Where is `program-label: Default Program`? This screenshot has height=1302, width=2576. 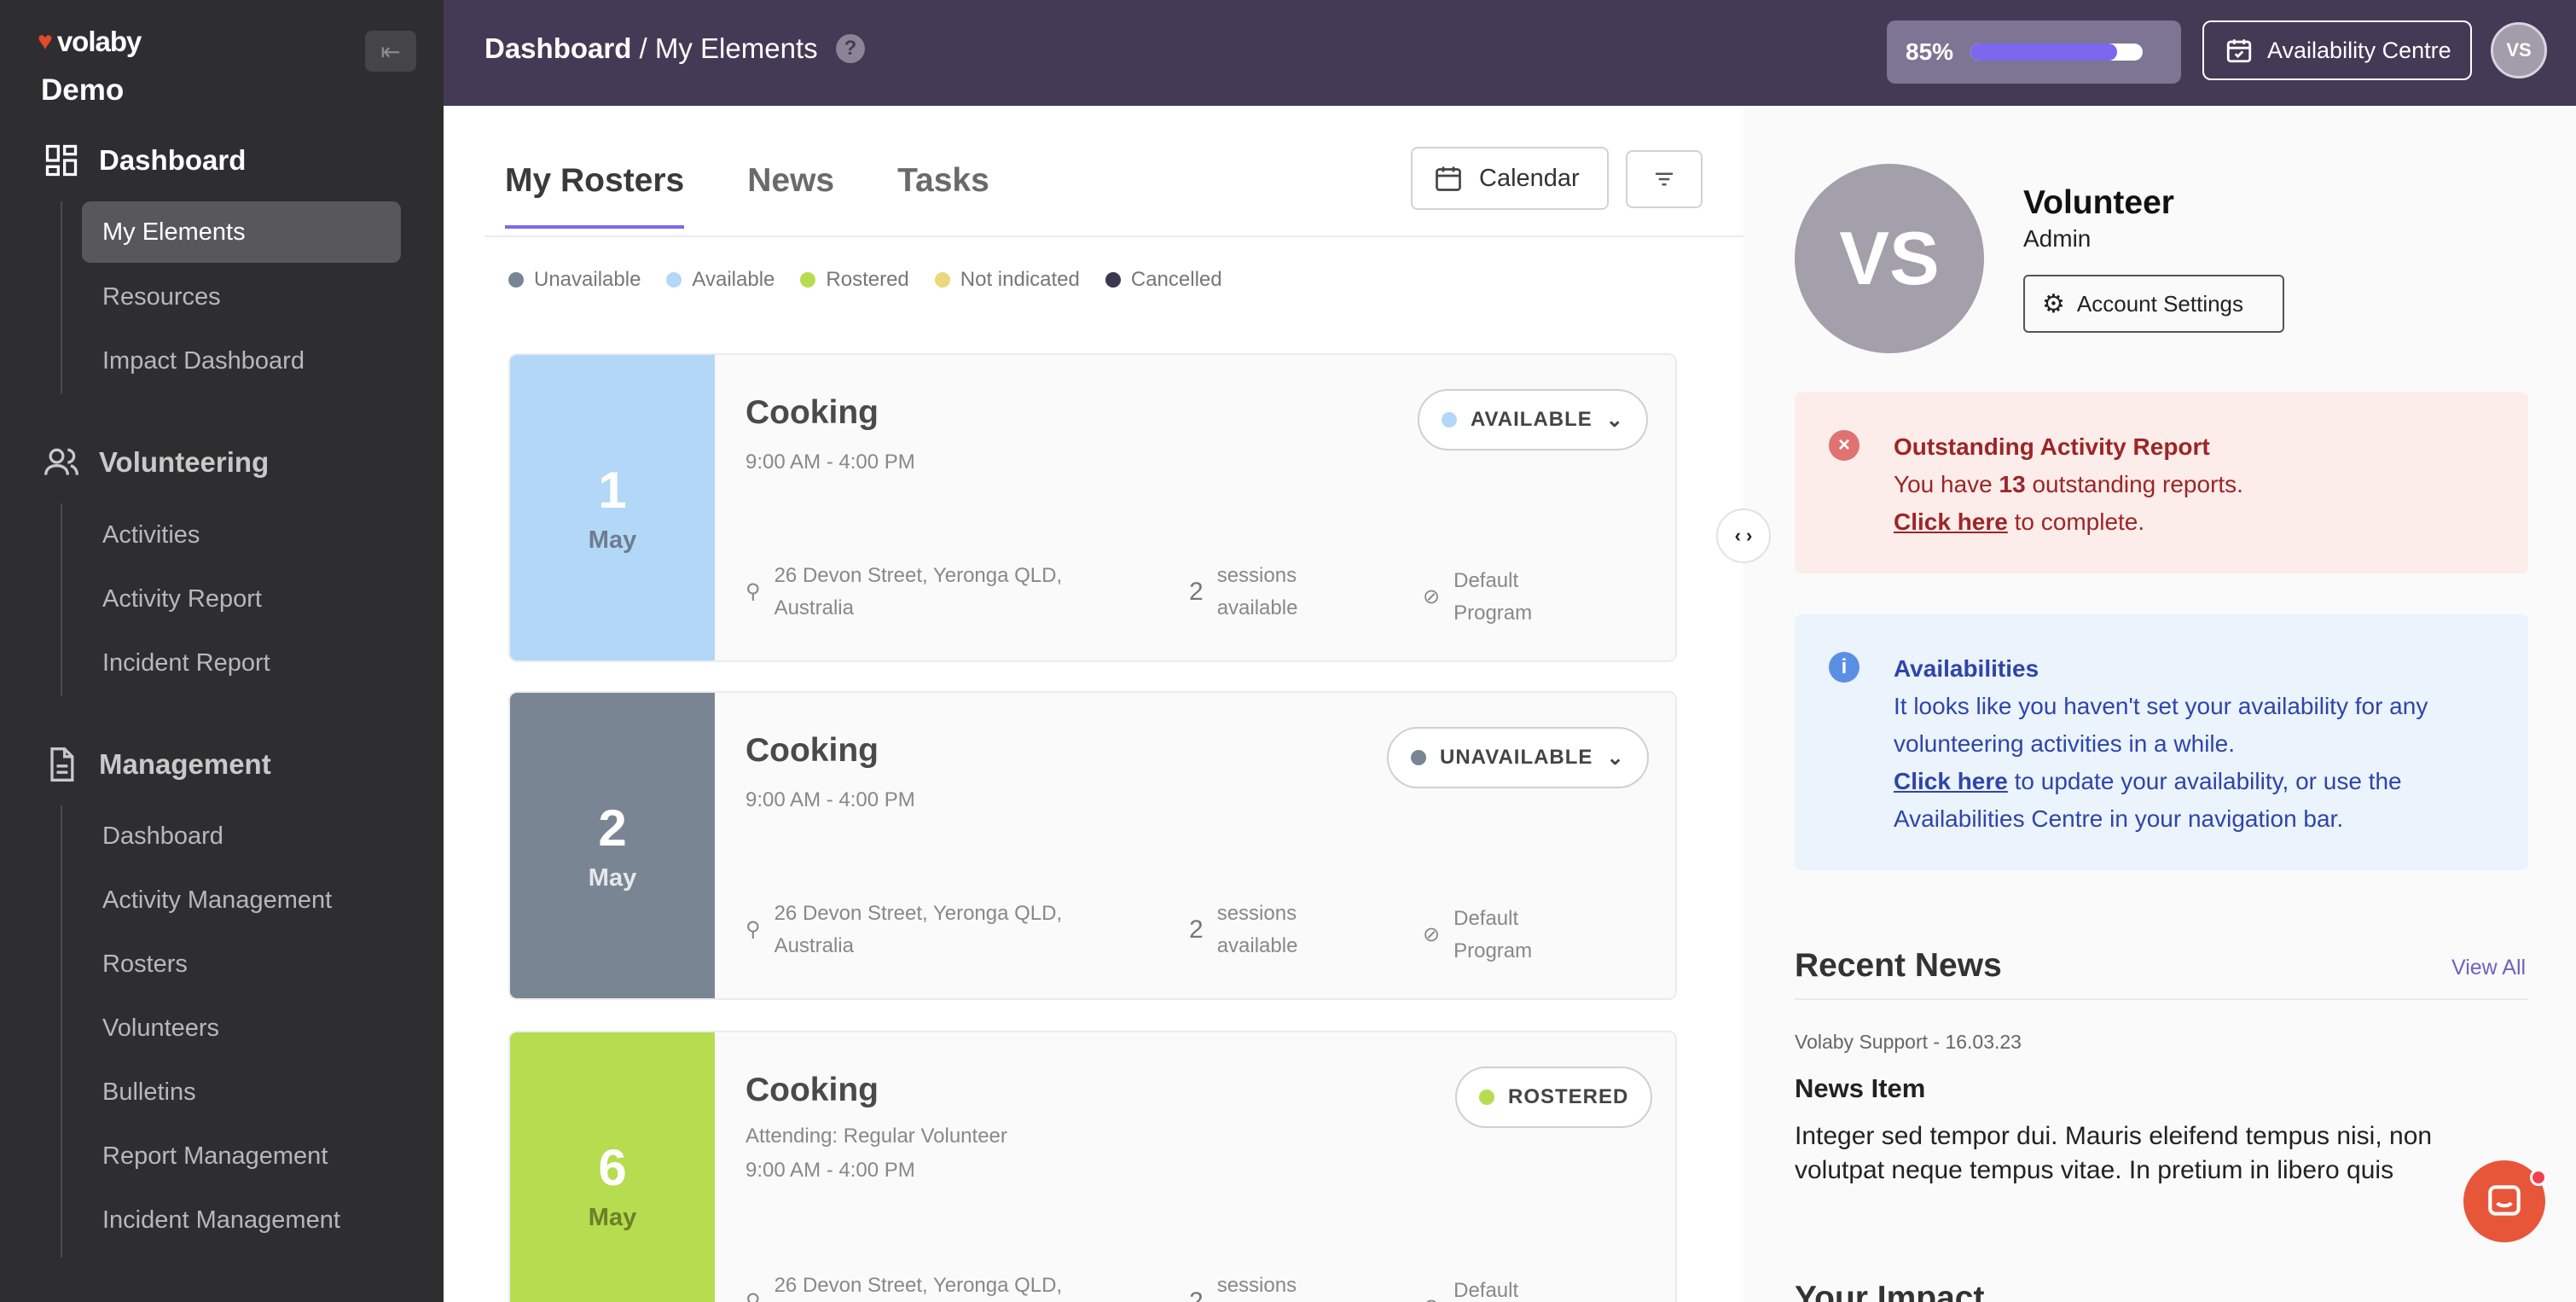
program-label: Default Program is located at coordinates (1493, 934).